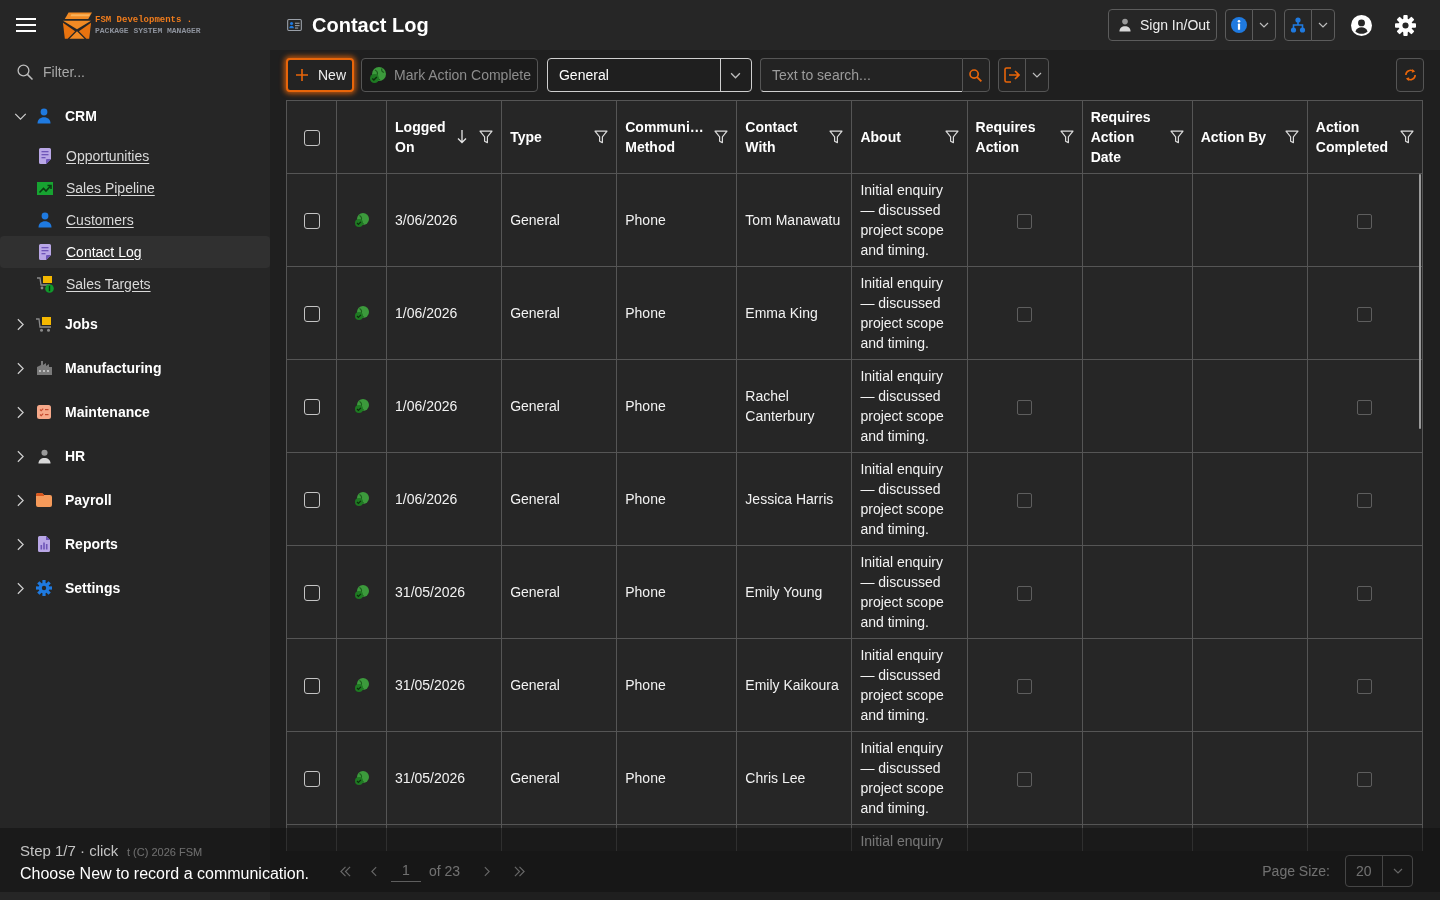  Describe the element at coordinates (445, 871) in the screenshot. I see `page-count: of 23` at that location.